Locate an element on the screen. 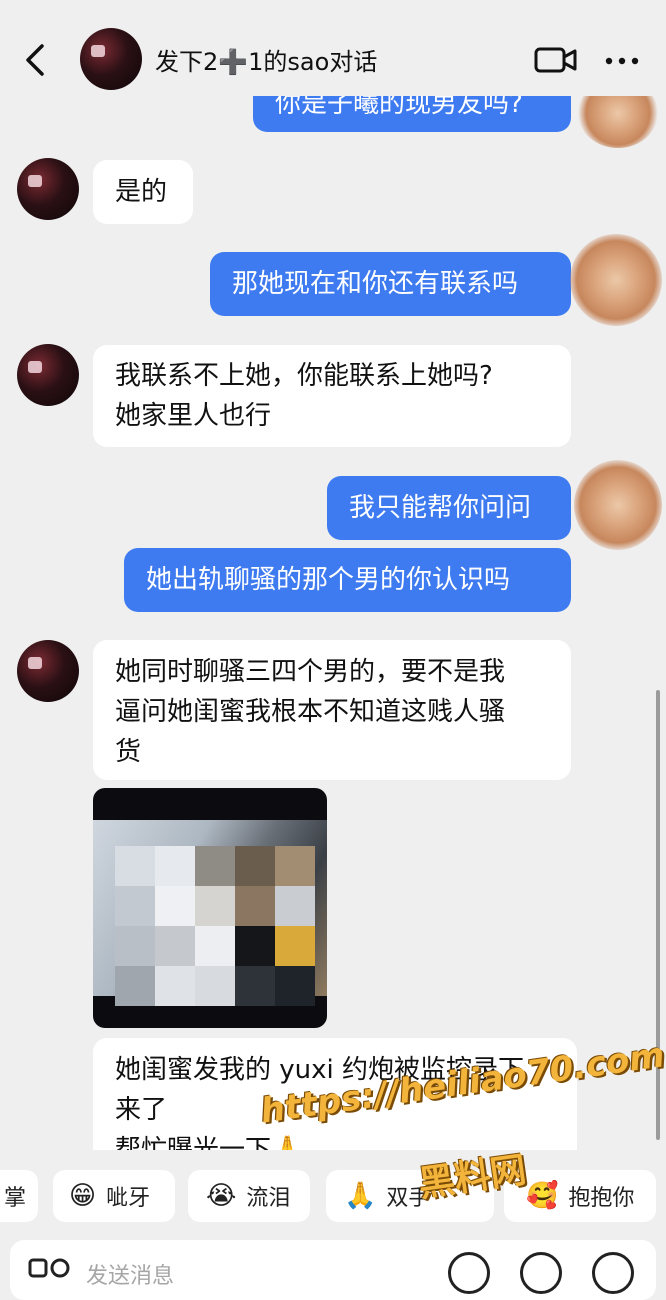 This screenshot has width=666, height=1300. message-text: 她出轨聊骚的那个男的你认识吗 is located at coordinates (328, 580).